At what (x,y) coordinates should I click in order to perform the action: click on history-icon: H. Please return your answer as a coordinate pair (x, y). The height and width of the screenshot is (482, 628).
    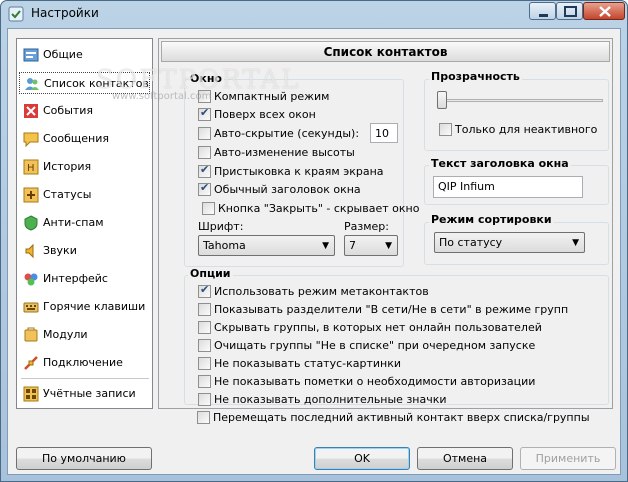
    Looking at the image, I should click on (31, 167).